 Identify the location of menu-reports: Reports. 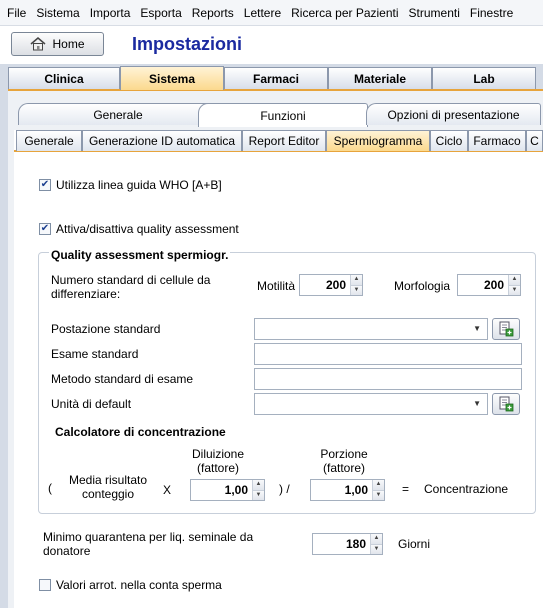
(213, 13).